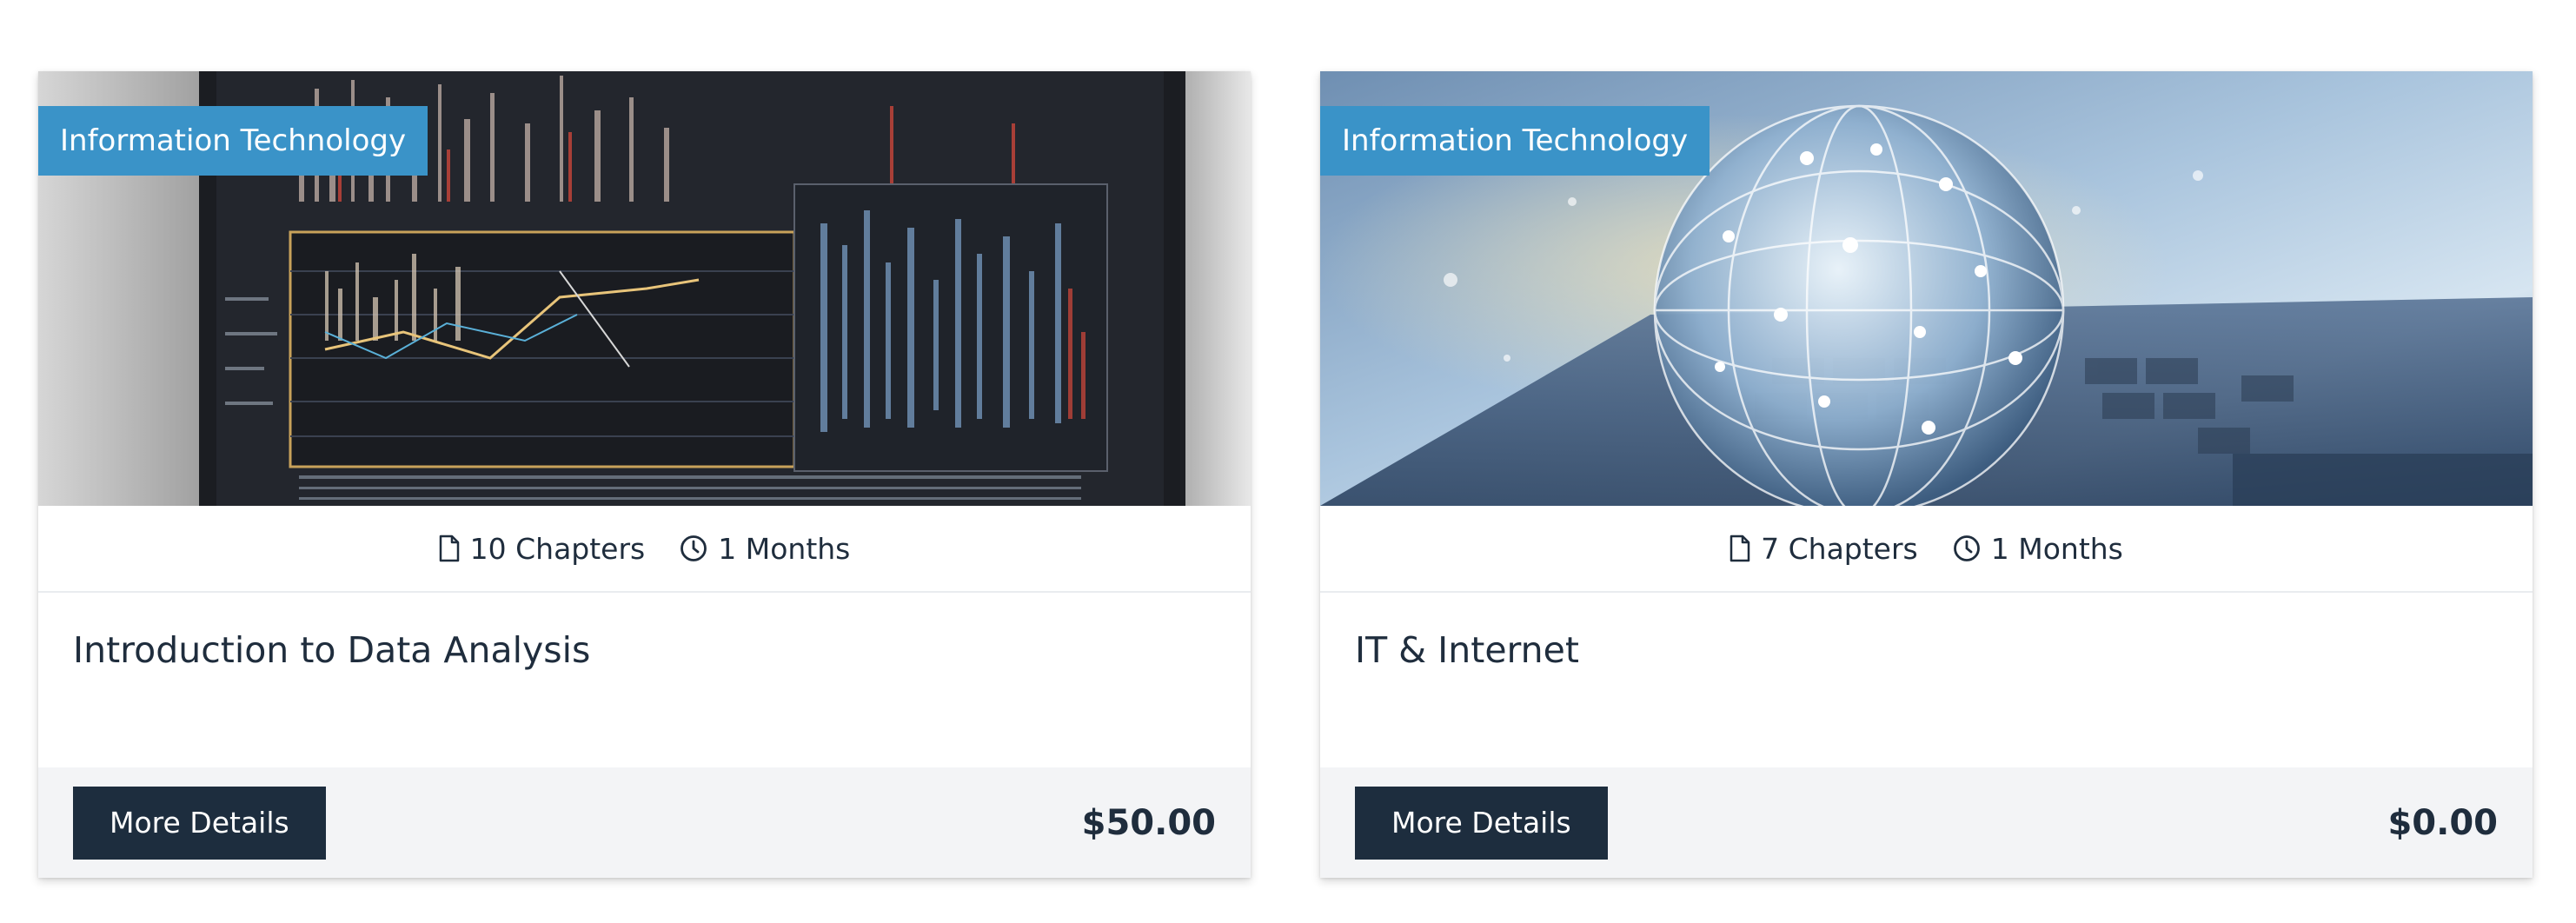 The height and width of the screenshot is (923, 2576). Describe the element at coordinates (2442, 822) in the screenshot. I see `course-price: $0.00` at that location.